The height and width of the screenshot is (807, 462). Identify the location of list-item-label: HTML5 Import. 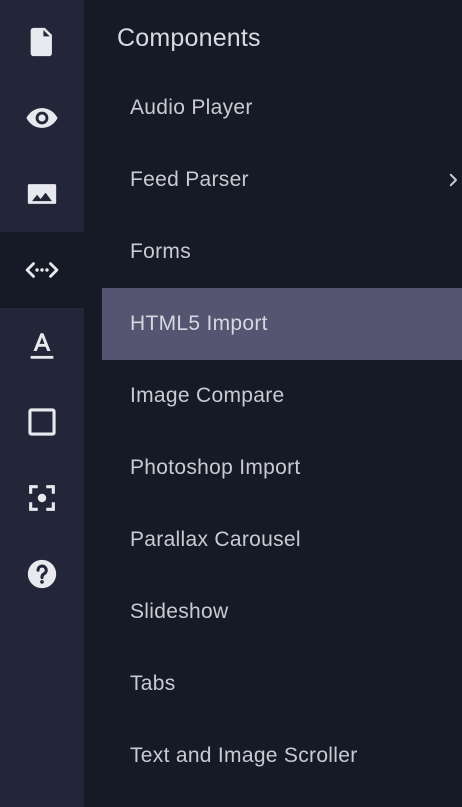
(199, 323).